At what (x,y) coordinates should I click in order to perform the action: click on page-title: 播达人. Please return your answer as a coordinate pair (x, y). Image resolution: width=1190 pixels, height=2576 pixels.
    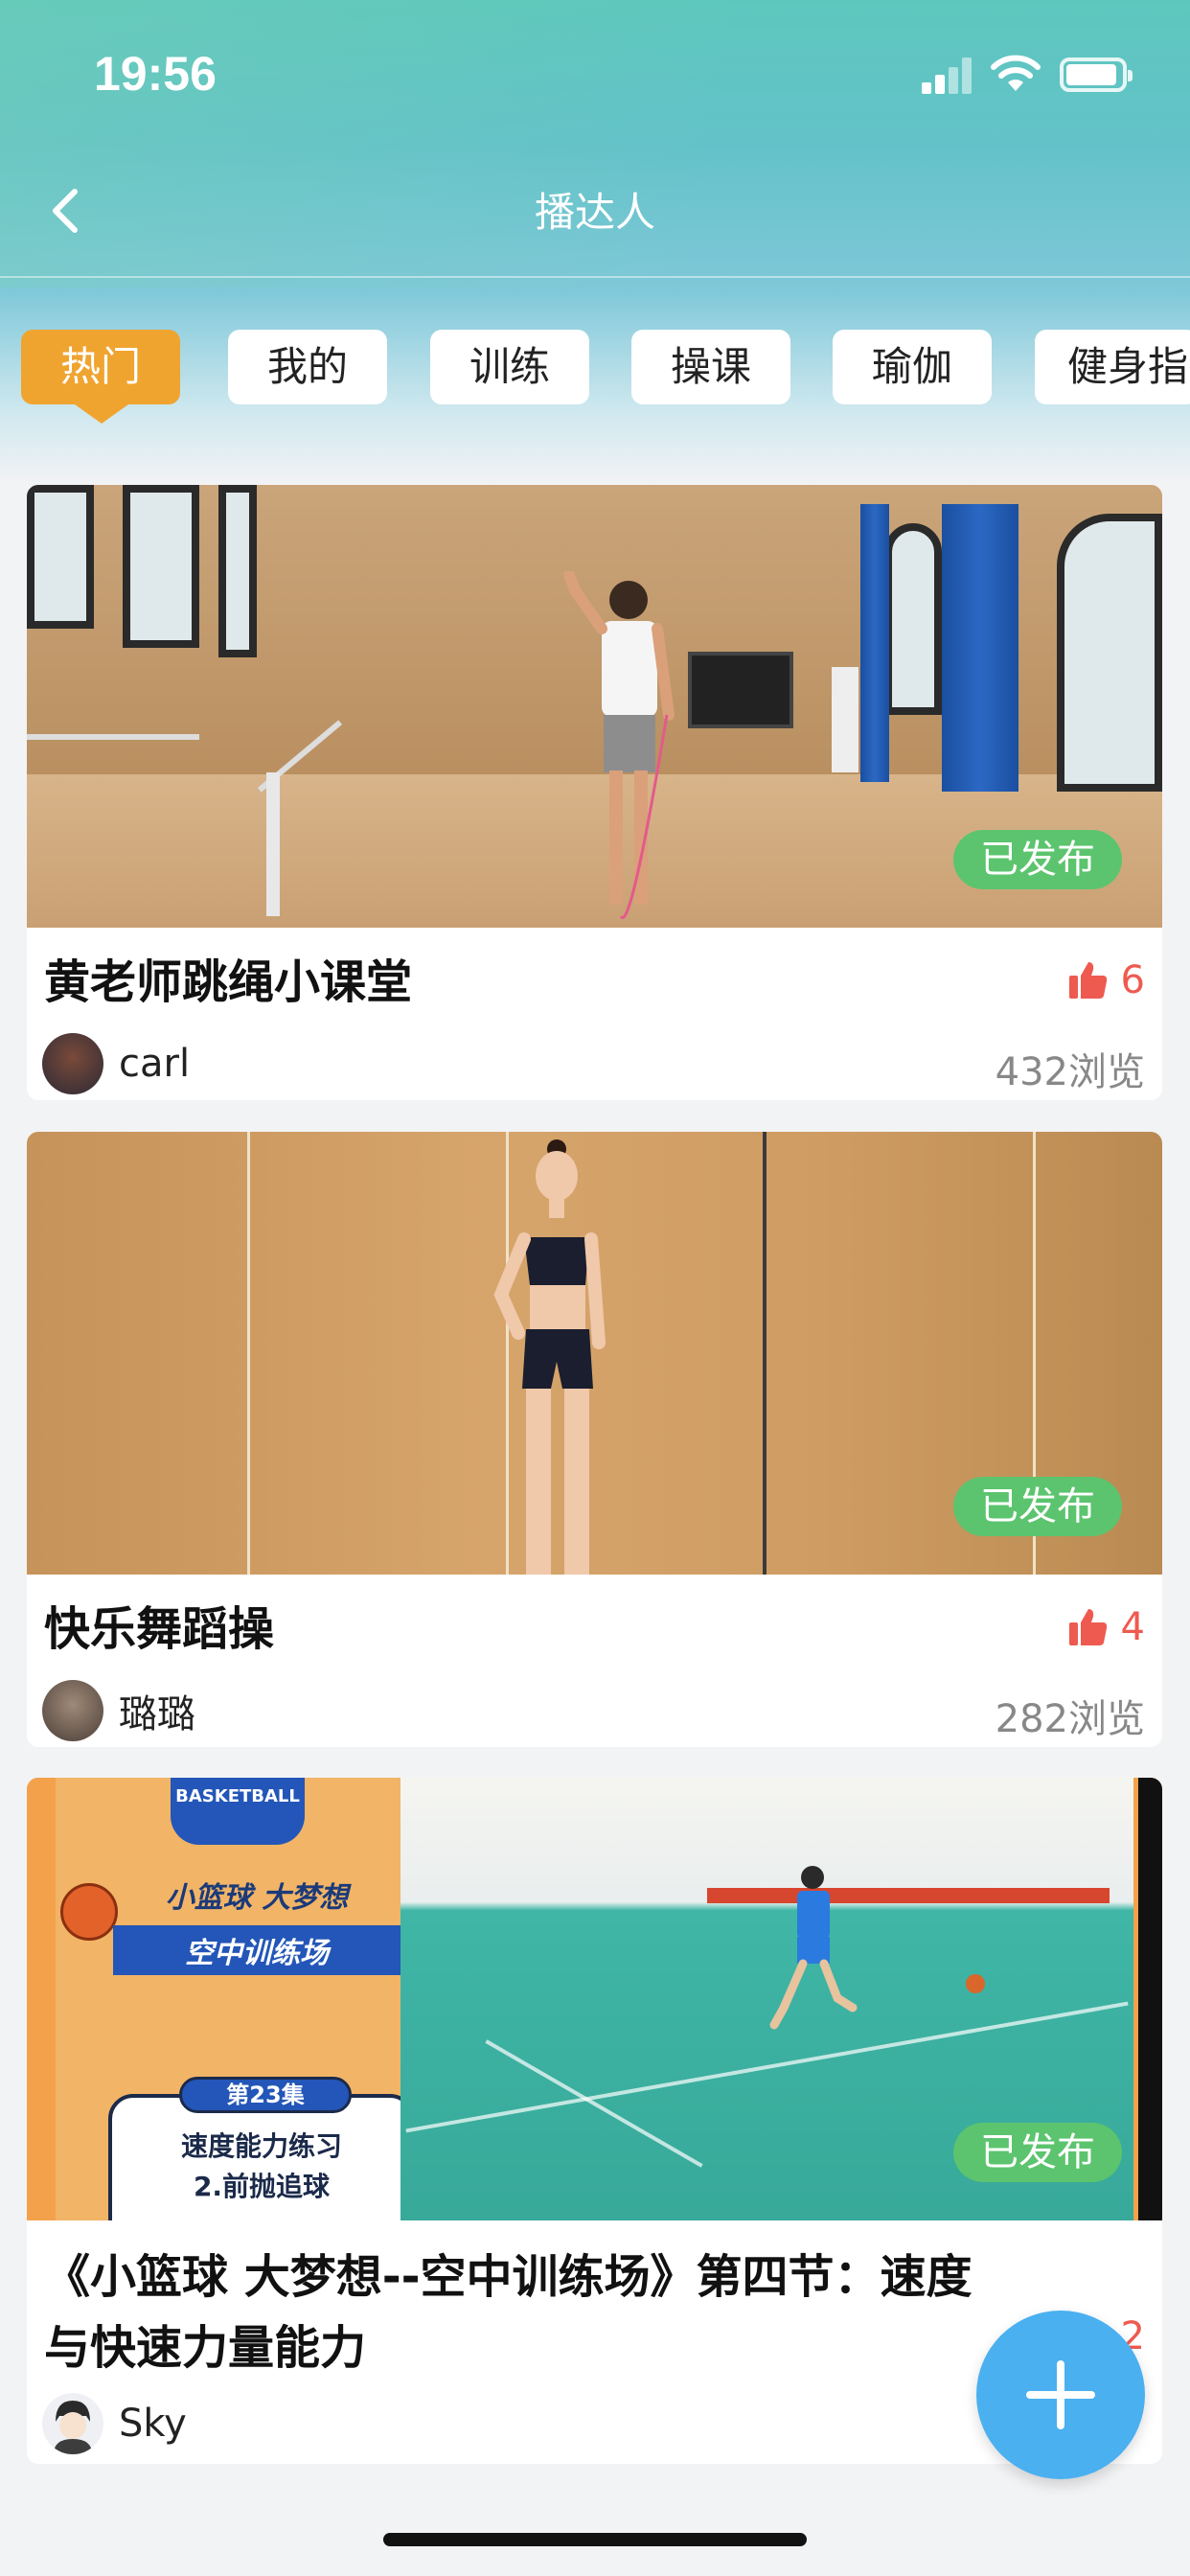
    Looking at the image, I should click on (594, 212).